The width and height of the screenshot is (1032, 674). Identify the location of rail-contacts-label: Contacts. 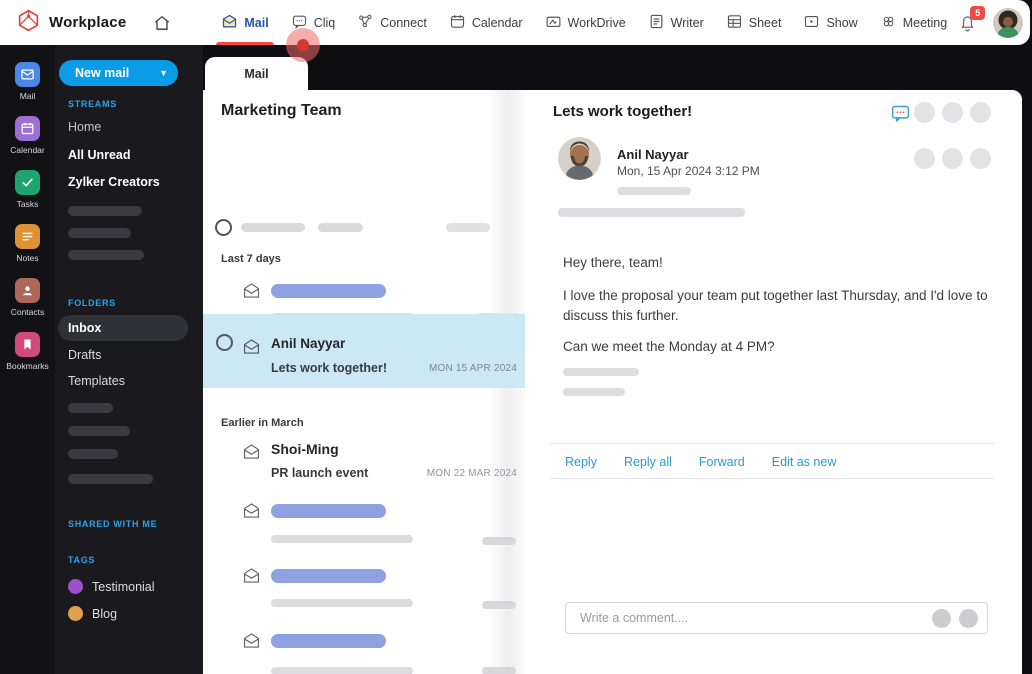
(27, 312).